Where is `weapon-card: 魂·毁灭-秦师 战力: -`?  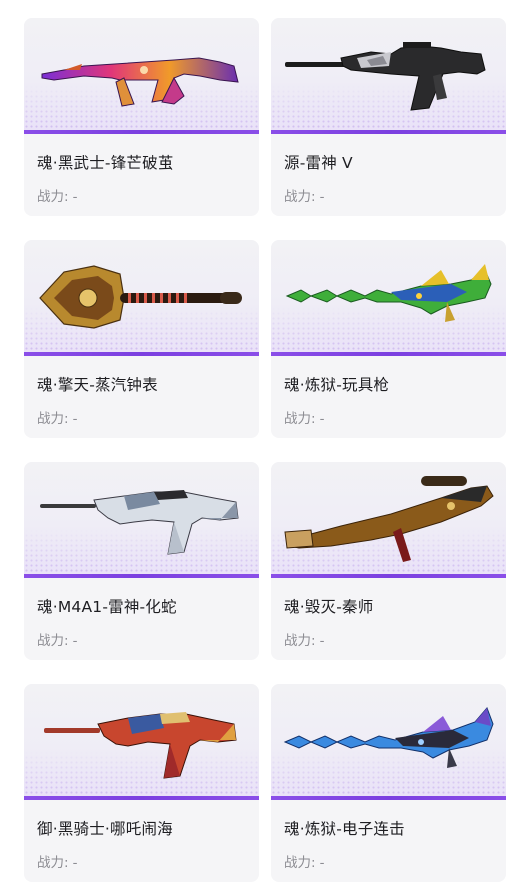
weapon-card: 魂·毁灭-秦师 战力: - is located at coordinates (388, 561).